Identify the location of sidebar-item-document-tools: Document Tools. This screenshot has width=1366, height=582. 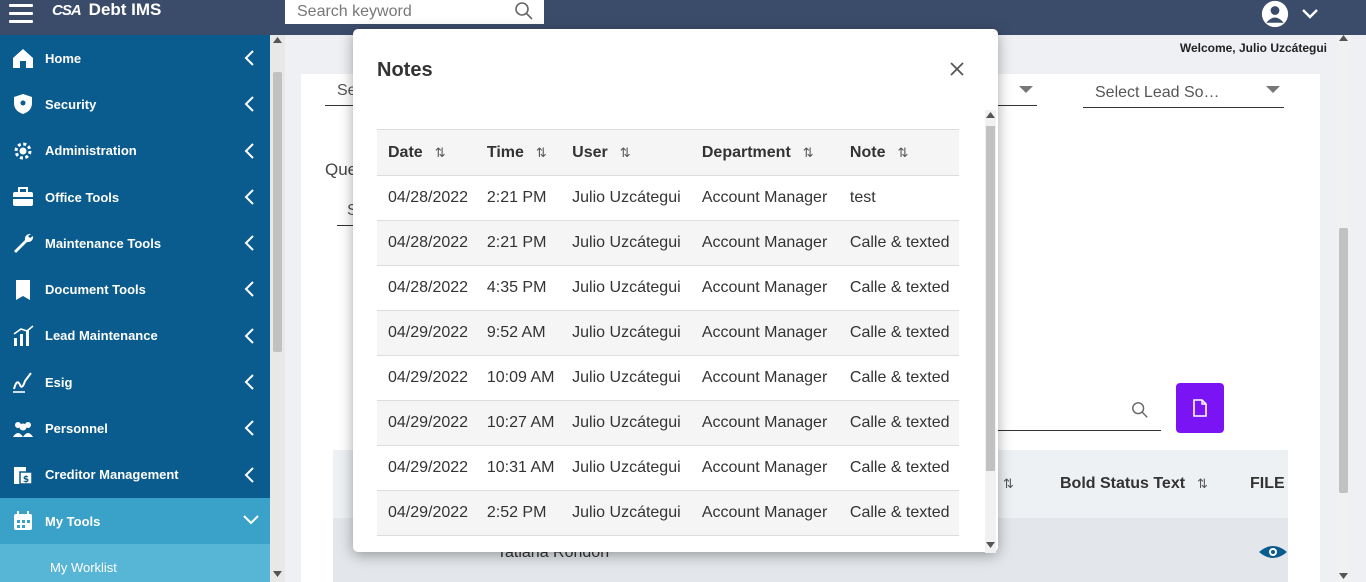
(135, 289).